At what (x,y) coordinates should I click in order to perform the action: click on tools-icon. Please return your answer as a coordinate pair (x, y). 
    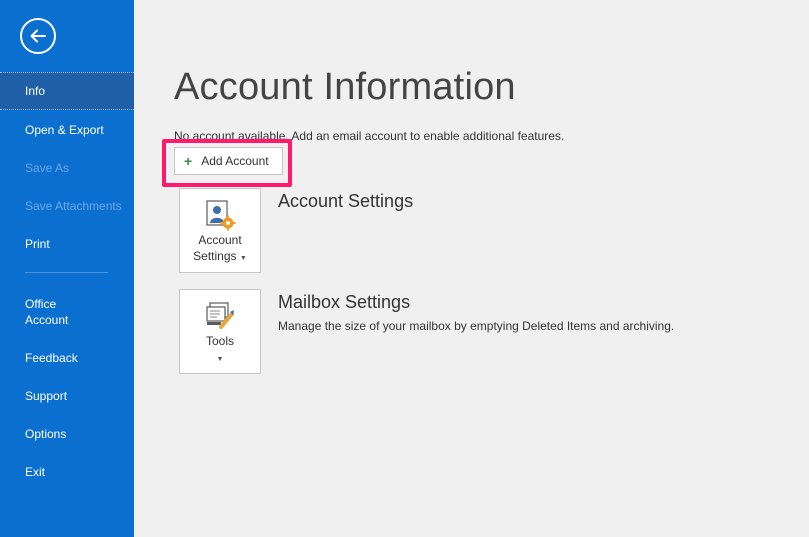
    Looking at the image, I should click on (220, 315).